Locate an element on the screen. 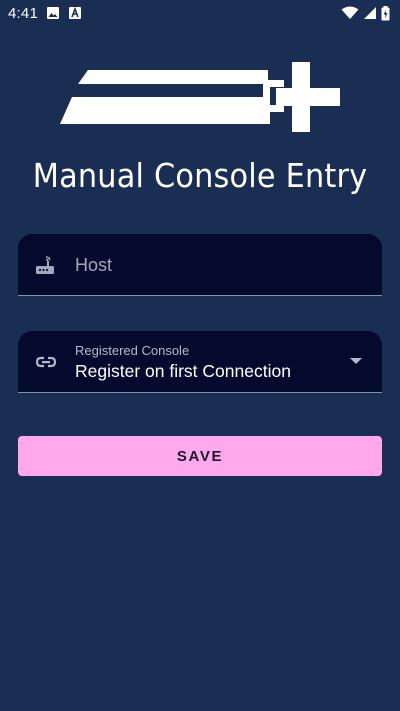  status-bar: 4:41 is located at coordinates (200, 13).